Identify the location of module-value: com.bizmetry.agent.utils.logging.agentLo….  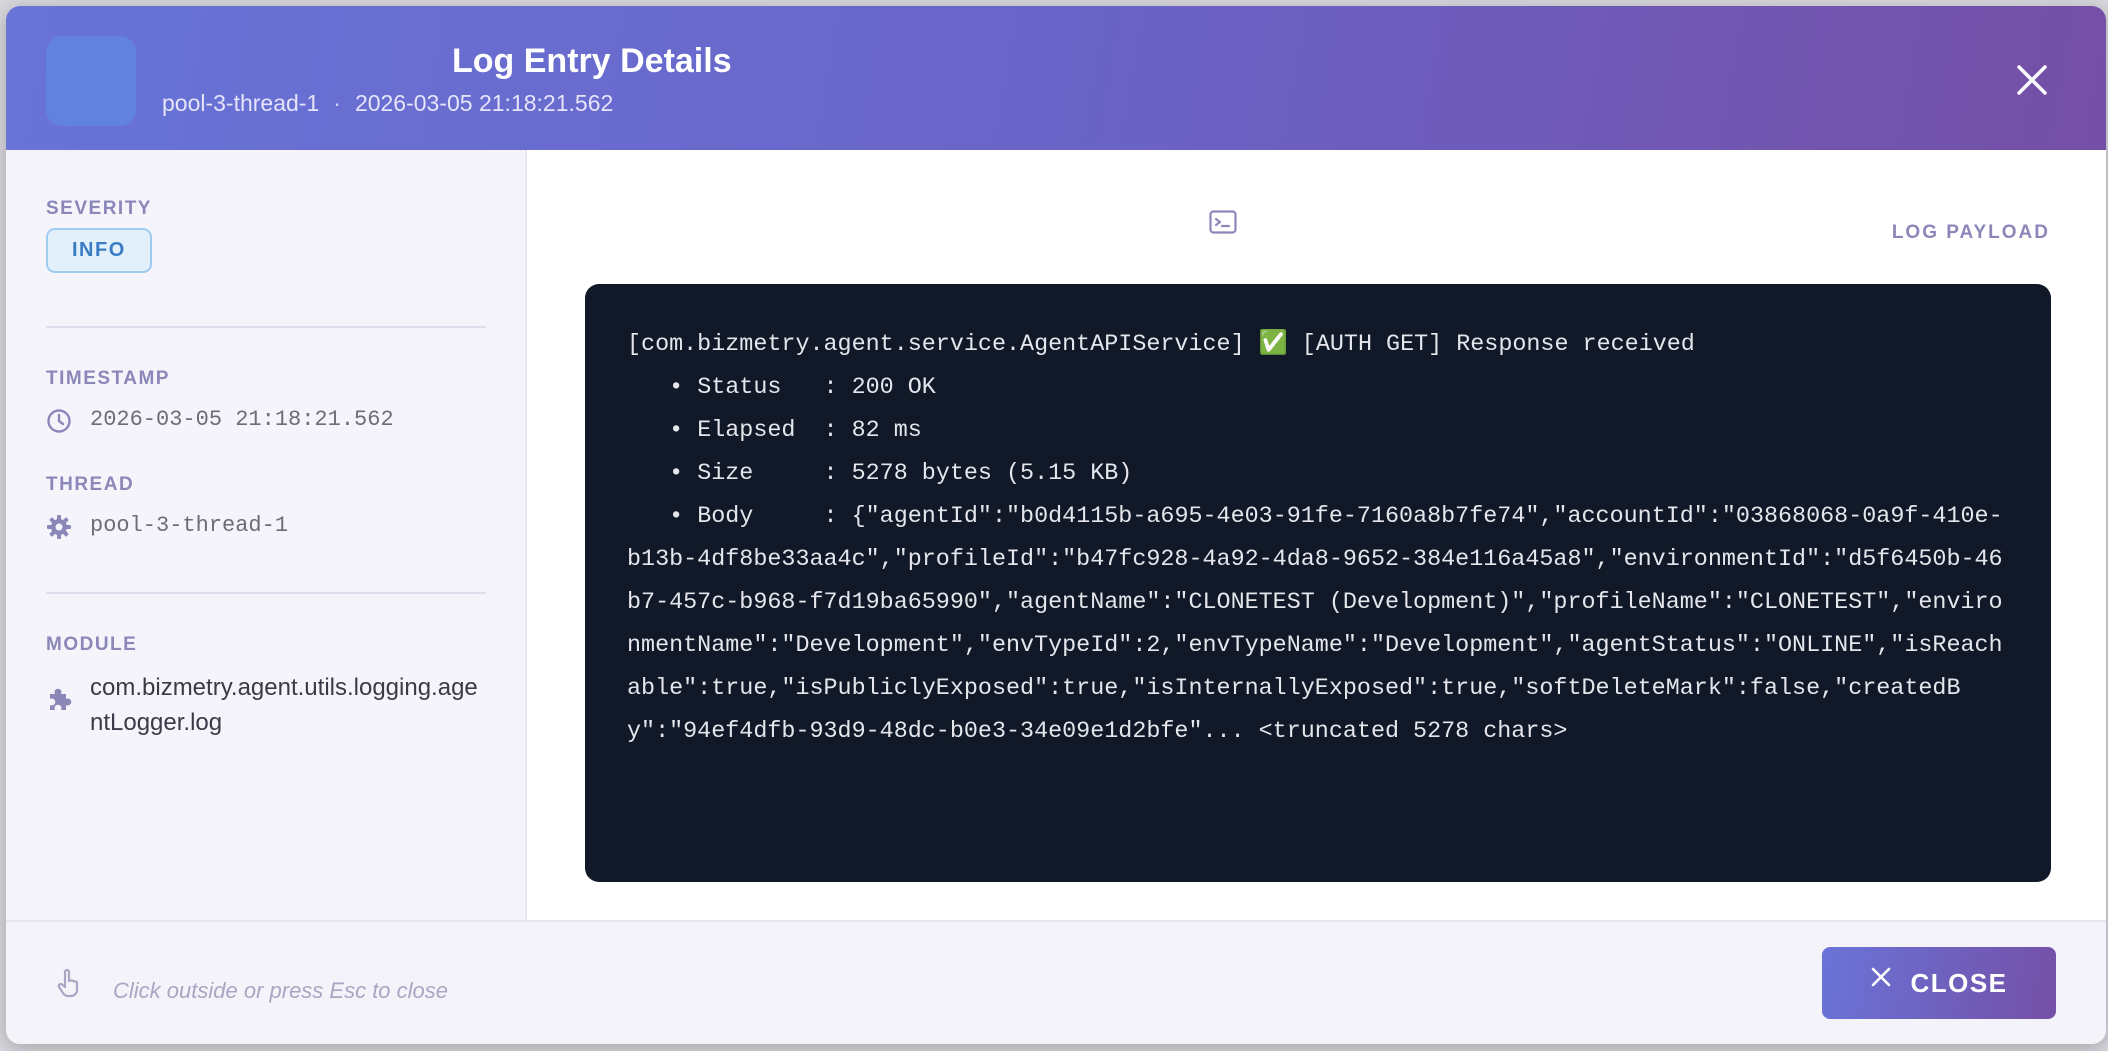
(284, 705).